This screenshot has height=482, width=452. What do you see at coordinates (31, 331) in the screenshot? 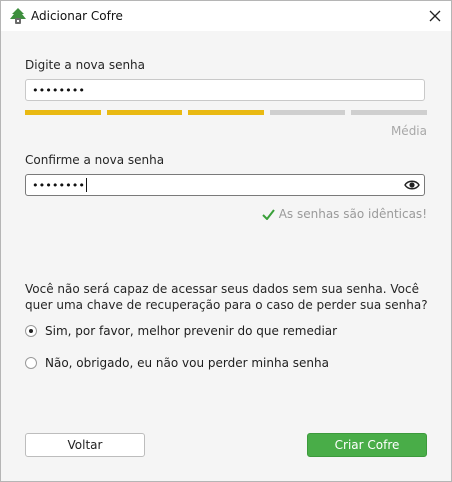
I see `radio-yes` at bounding box center [31, 331].